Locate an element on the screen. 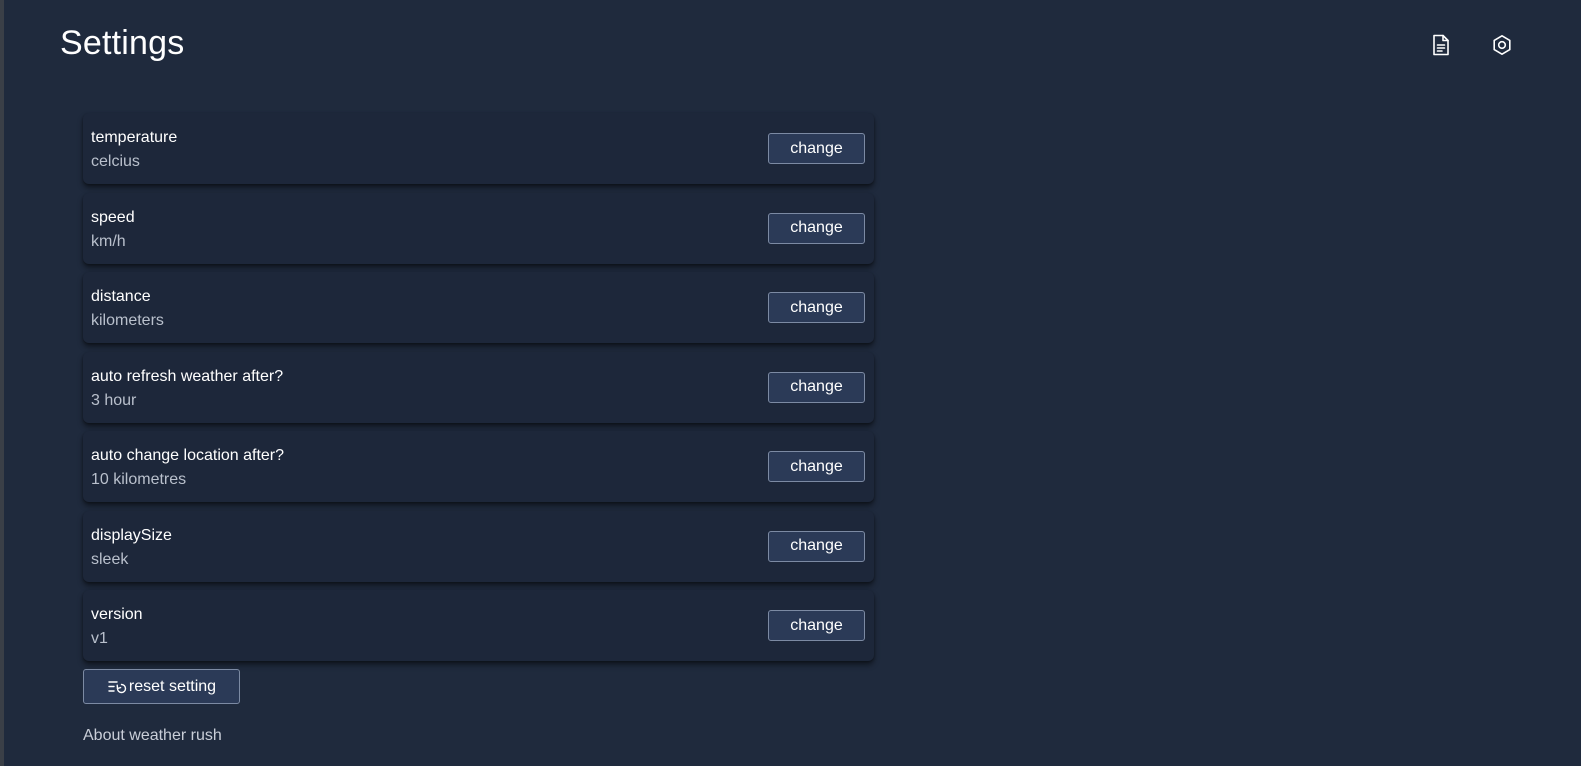  about-weather-rush-link: About weather rush is located at coordinates (152, 736).